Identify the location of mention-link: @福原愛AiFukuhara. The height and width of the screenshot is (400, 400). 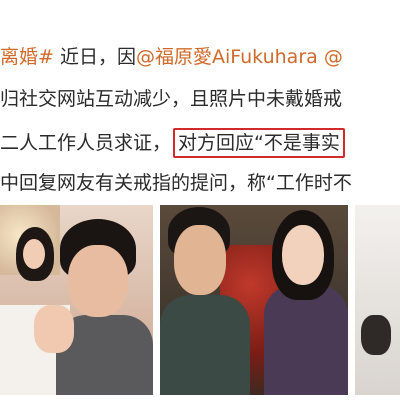
(227, 57).